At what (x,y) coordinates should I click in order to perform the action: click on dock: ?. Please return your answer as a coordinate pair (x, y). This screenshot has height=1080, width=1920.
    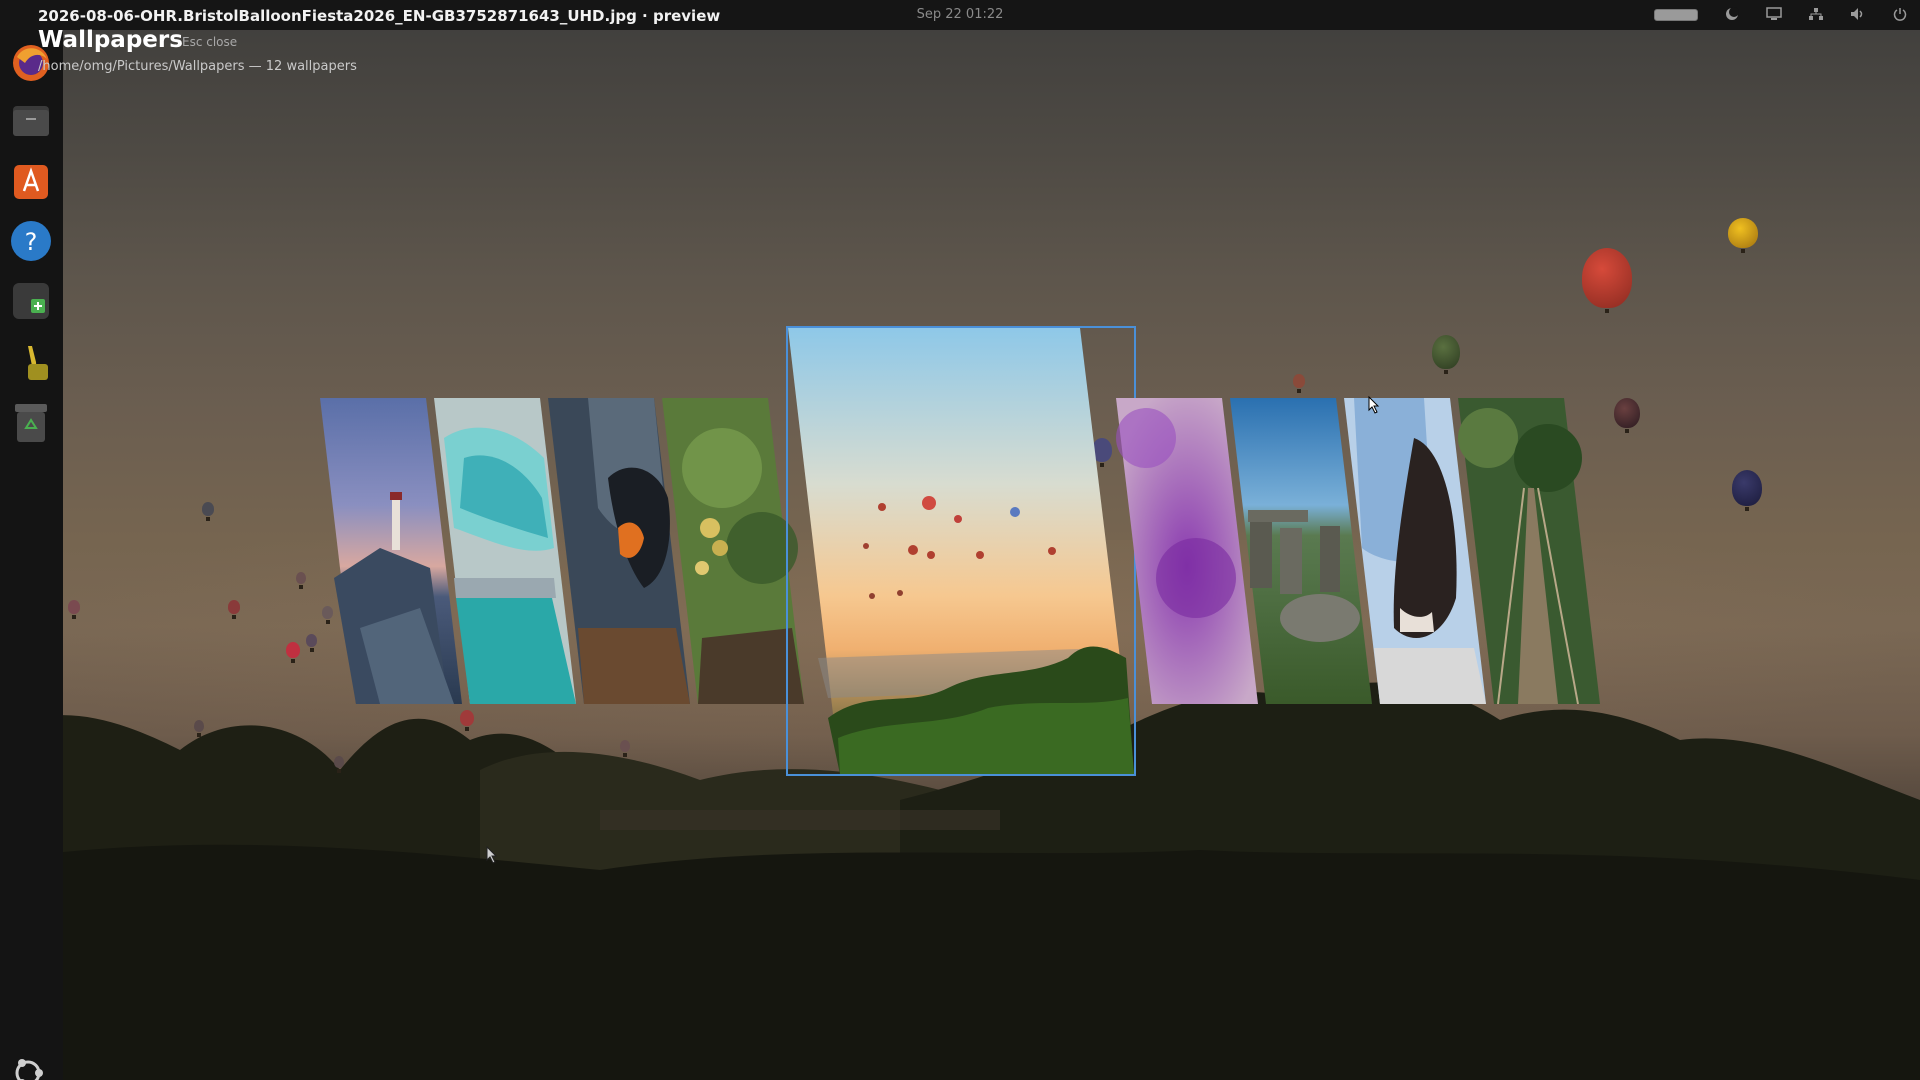
    Looking at the image, I should click on (31, 555).